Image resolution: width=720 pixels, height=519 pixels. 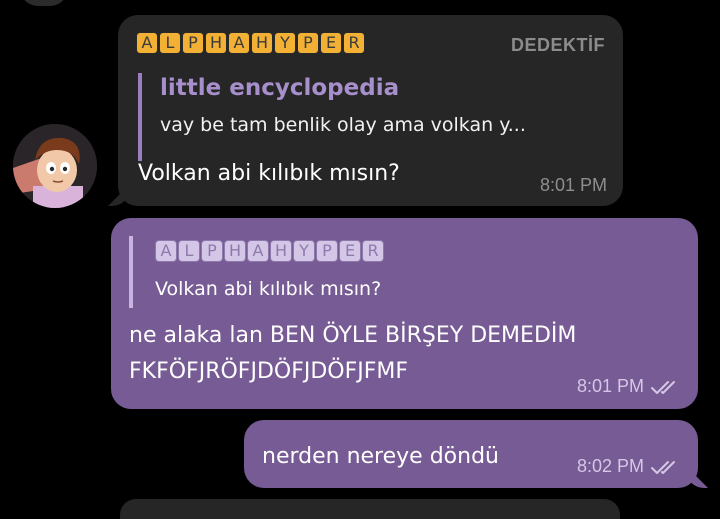 What do you see at coordinates (370, 509) in the screenshot?
I see `next-message-edge` at bounding box center [370, 509].